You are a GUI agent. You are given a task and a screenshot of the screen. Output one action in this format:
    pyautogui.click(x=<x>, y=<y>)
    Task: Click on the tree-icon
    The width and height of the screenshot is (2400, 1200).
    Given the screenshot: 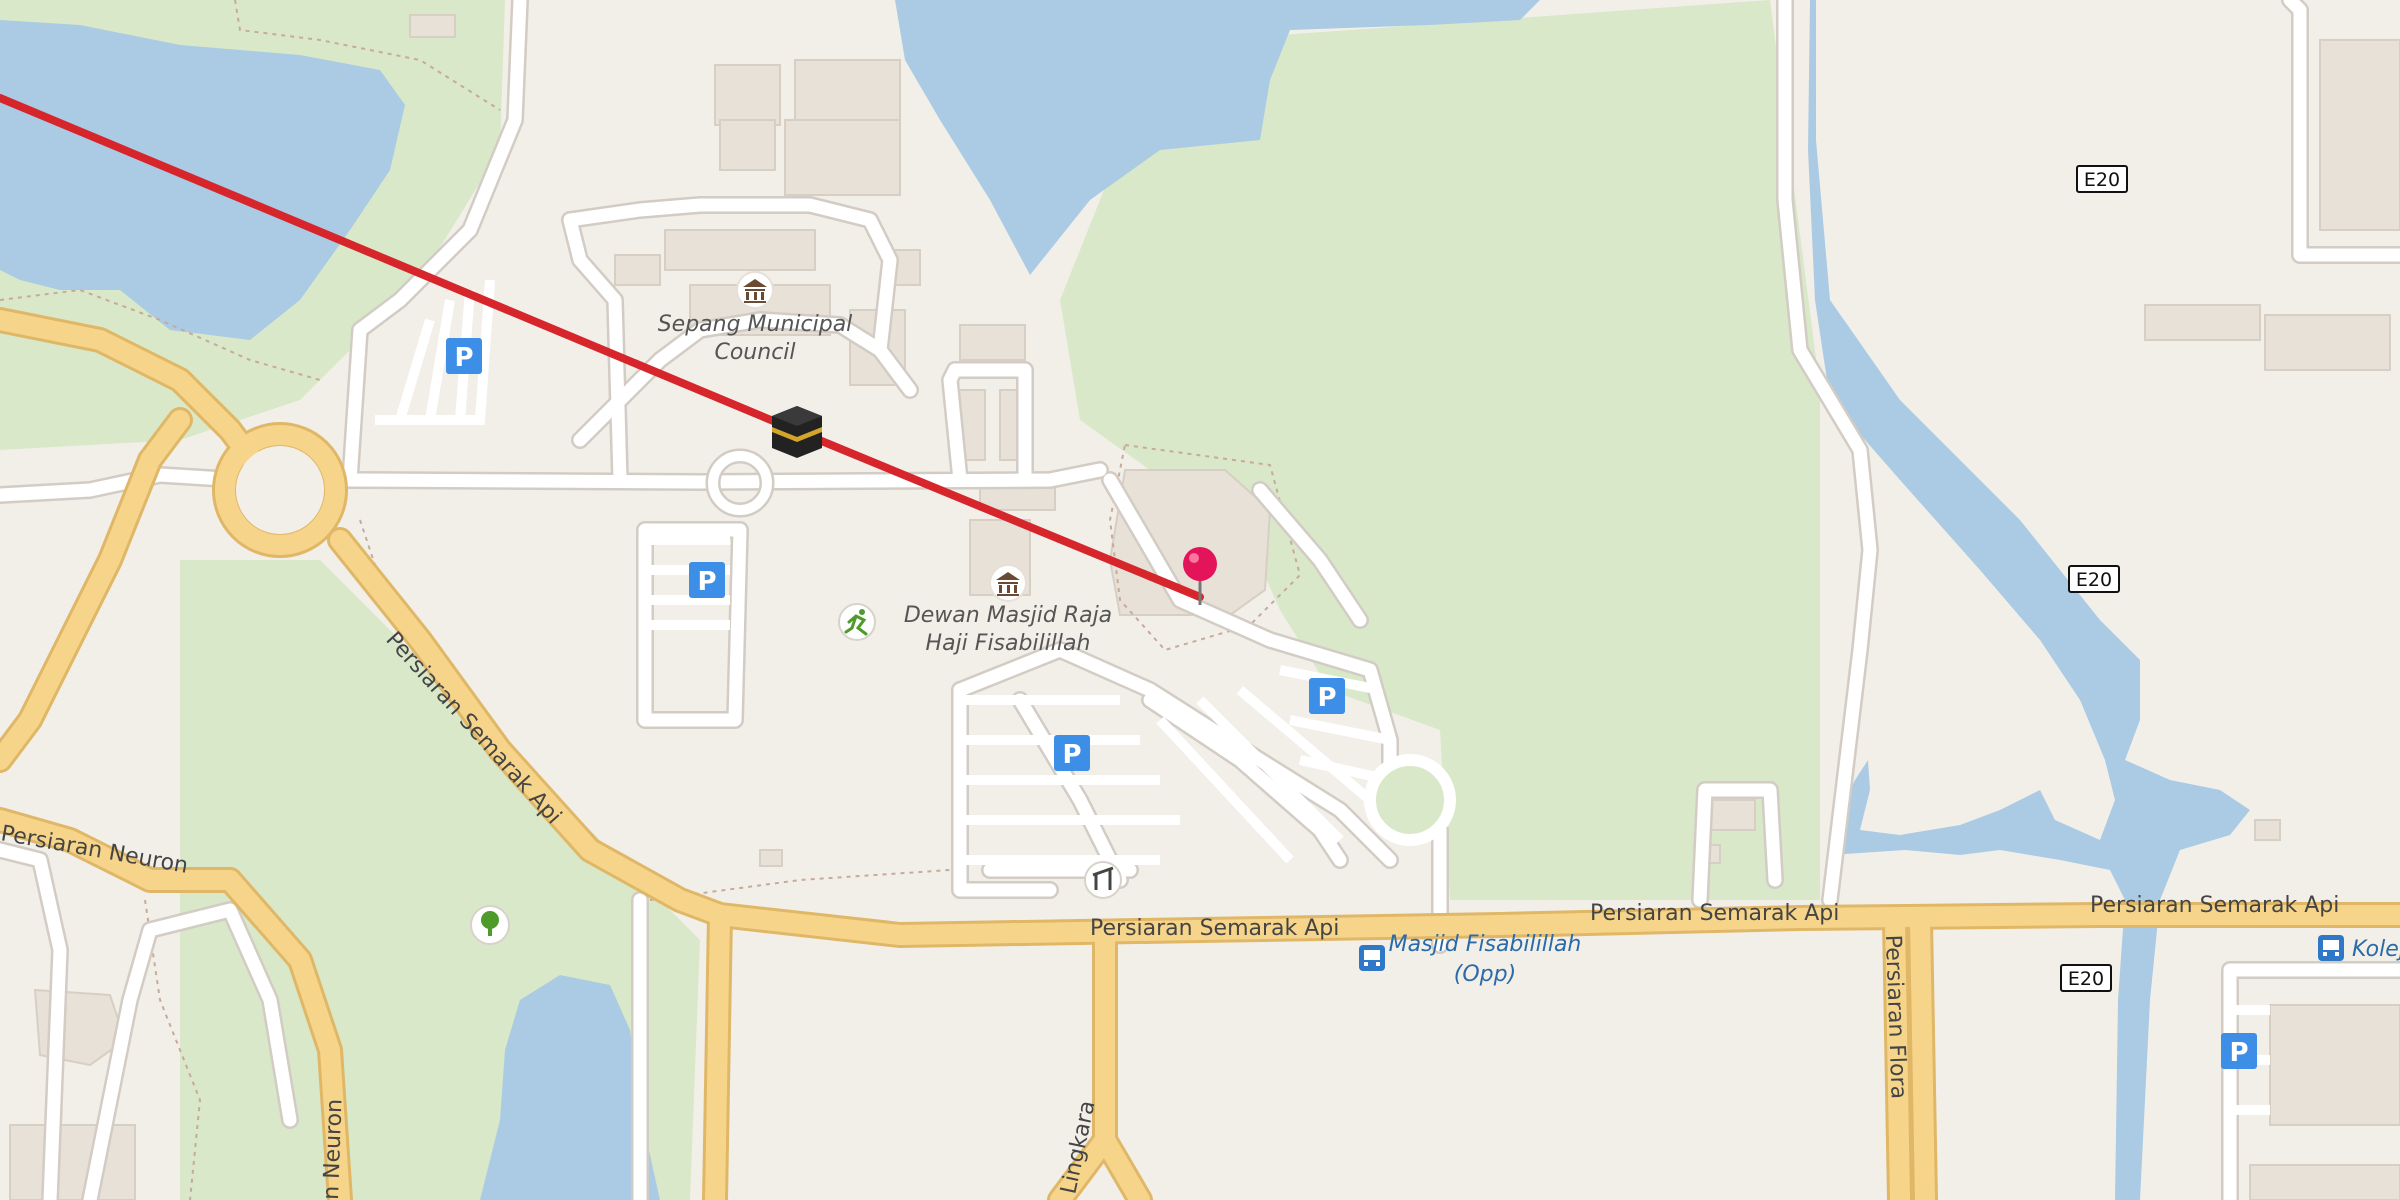 What is the action you would take?
    pyautogui.click(x=490, y=925)
    